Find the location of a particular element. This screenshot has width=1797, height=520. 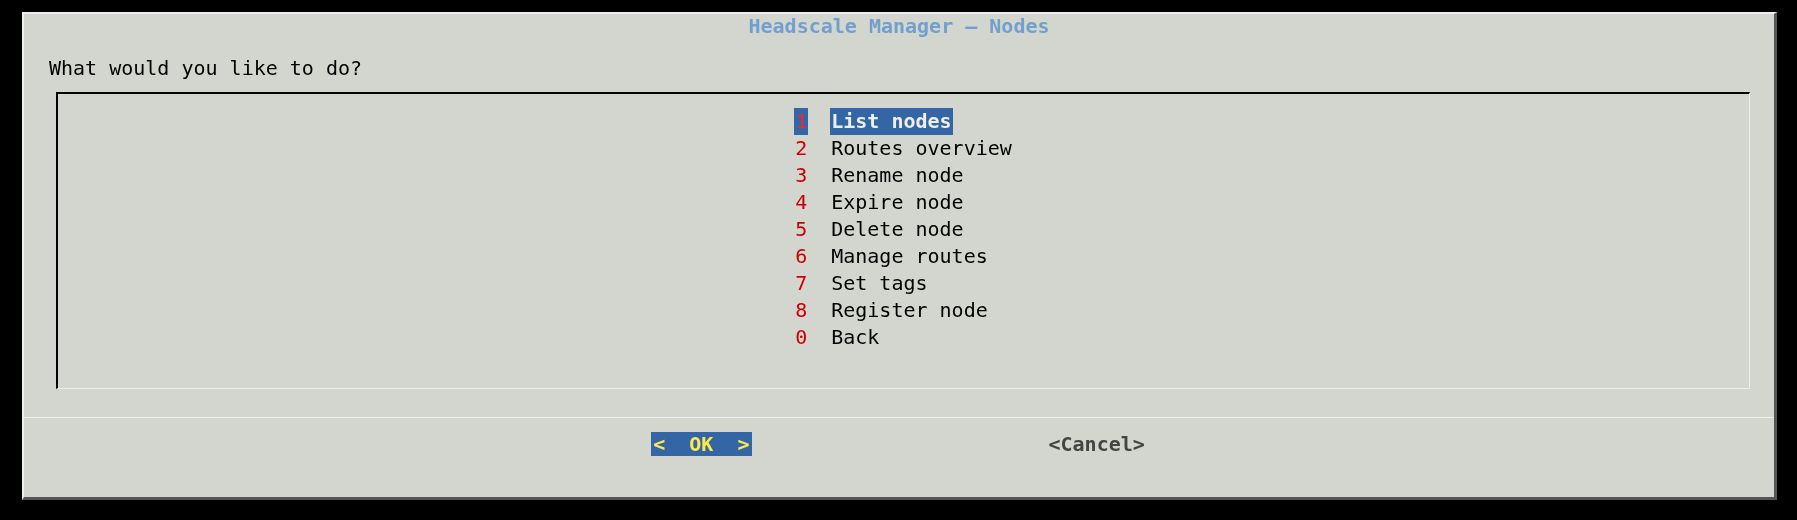

menu-item: Register node is located at coordinates (909, 310).